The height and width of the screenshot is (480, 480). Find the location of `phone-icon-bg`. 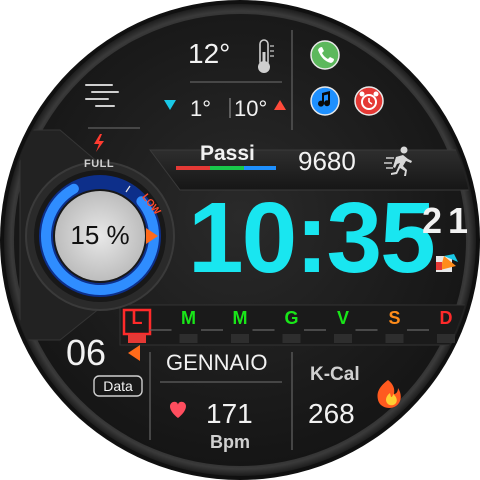

phone-icon-bg is located at coordinates (325, 55).